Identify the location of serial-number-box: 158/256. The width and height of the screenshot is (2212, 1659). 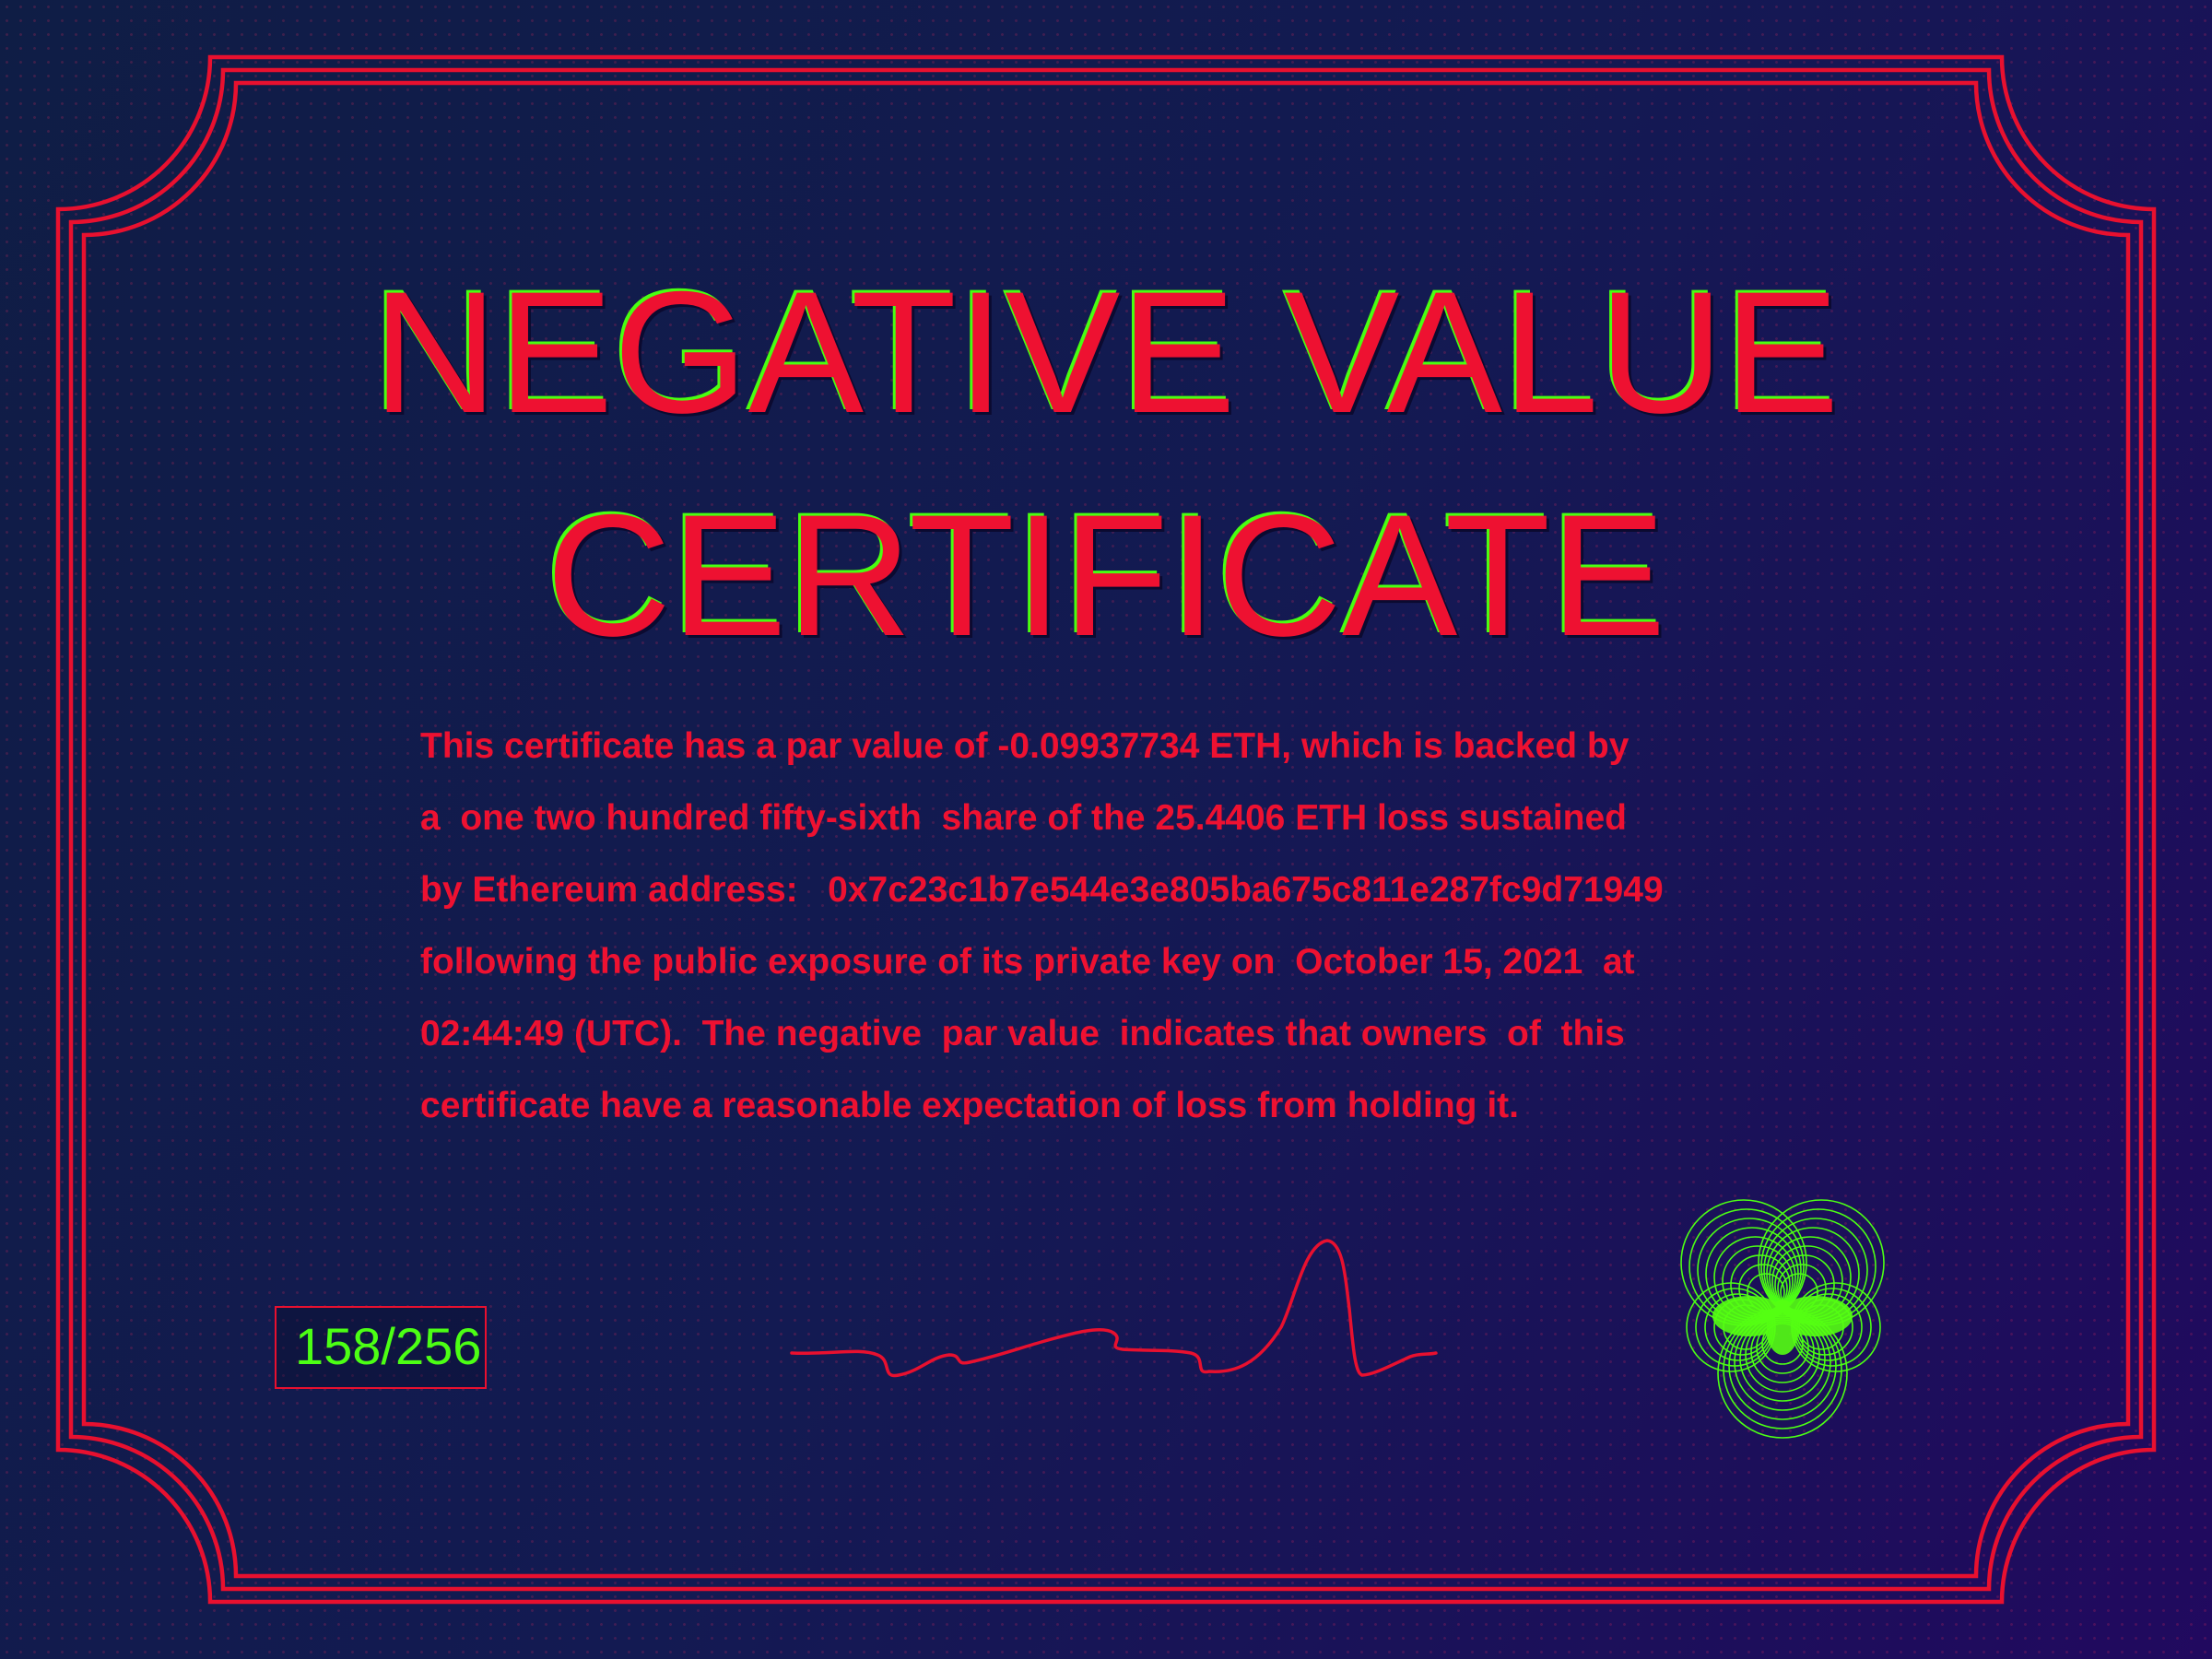
(381, 1347).